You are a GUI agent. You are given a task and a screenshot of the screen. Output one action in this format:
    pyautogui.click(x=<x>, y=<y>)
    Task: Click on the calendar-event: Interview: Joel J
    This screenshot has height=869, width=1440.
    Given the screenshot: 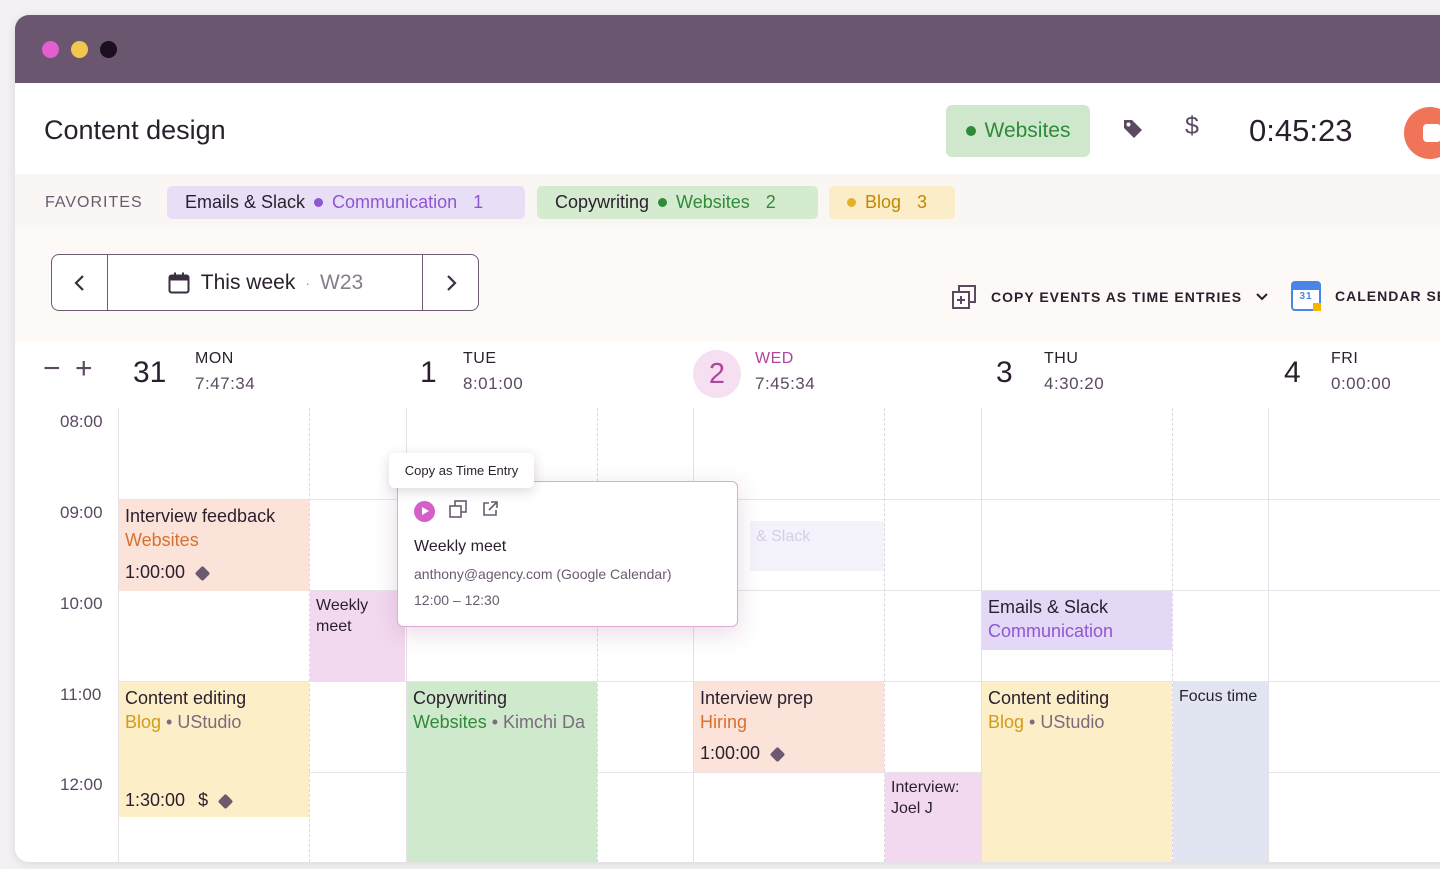 What is the action you would take?
    pyautogui.click(x=933, y=817)
    